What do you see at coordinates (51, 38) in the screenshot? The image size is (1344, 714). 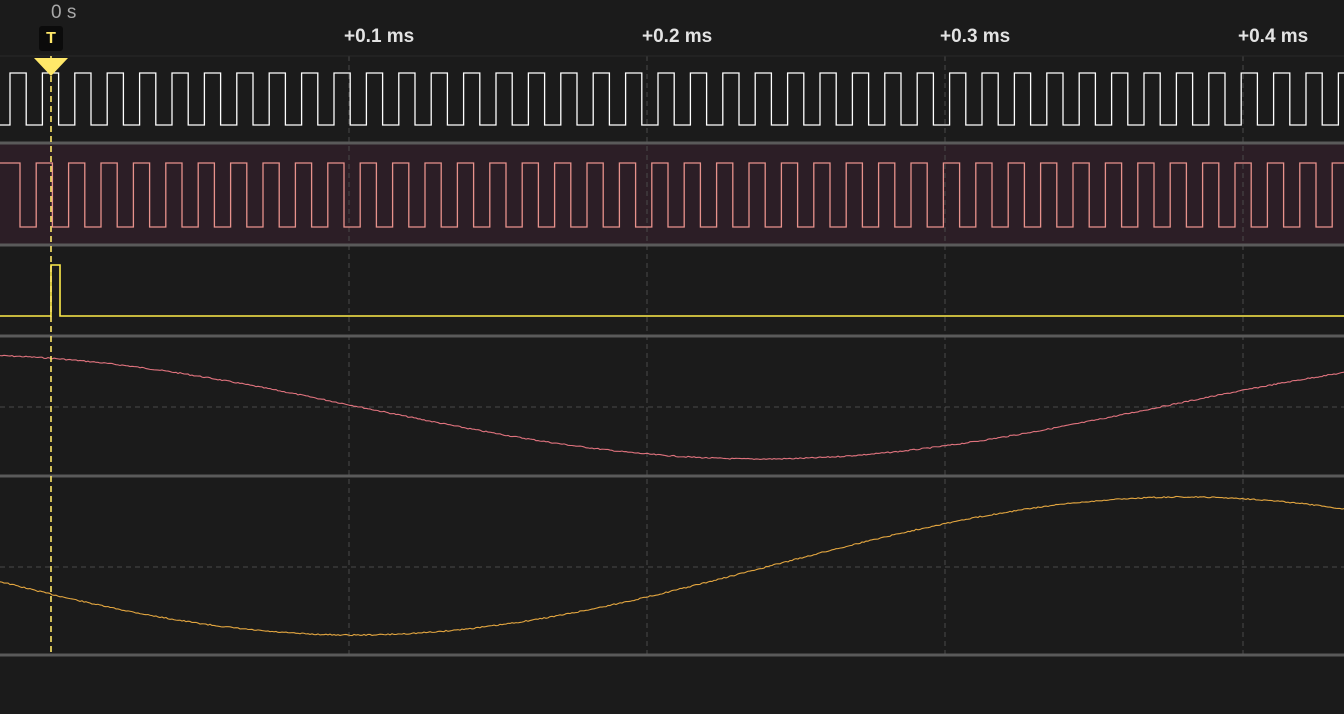 I see `trigger-badge: T` at bounding box center [51, 38].